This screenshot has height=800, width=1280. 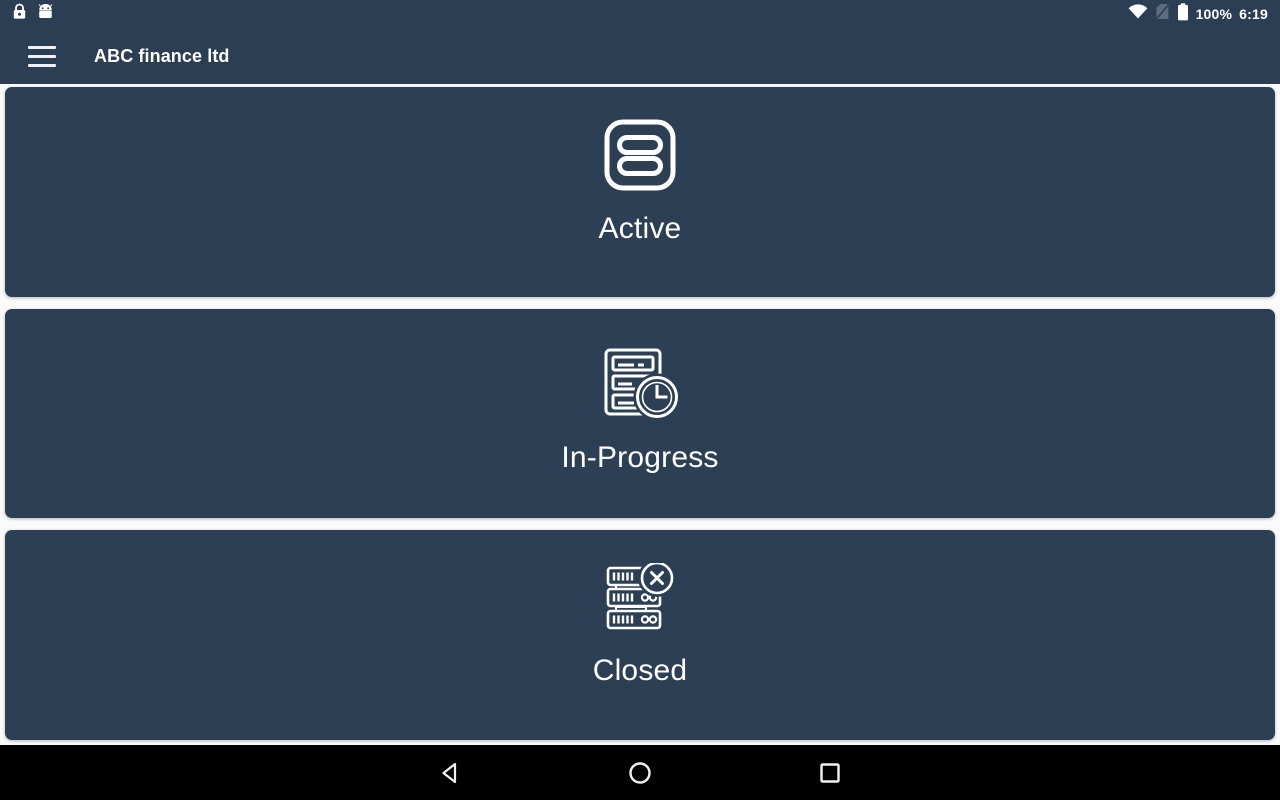 What do you see at coordinates (19, 14) in the screenshot?
I see `lock-icon` at bounding box center [19, 14].